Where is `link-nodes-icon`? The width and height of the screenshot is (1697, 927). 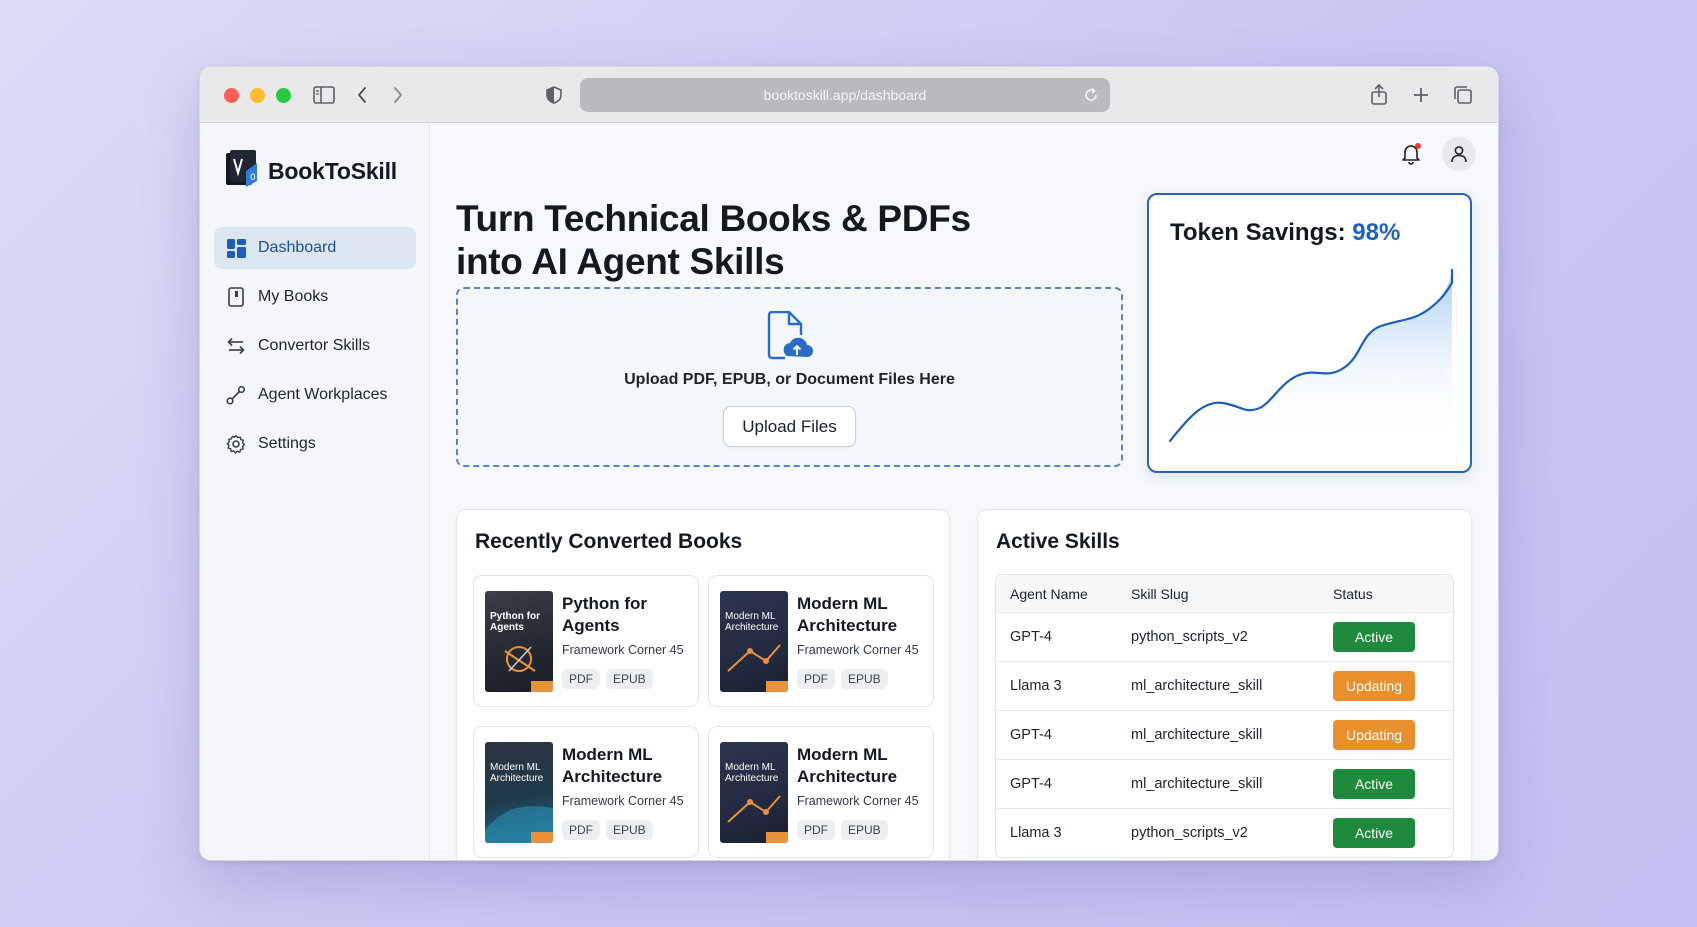
link-nodes-icon is located at coordinates (236, 395).